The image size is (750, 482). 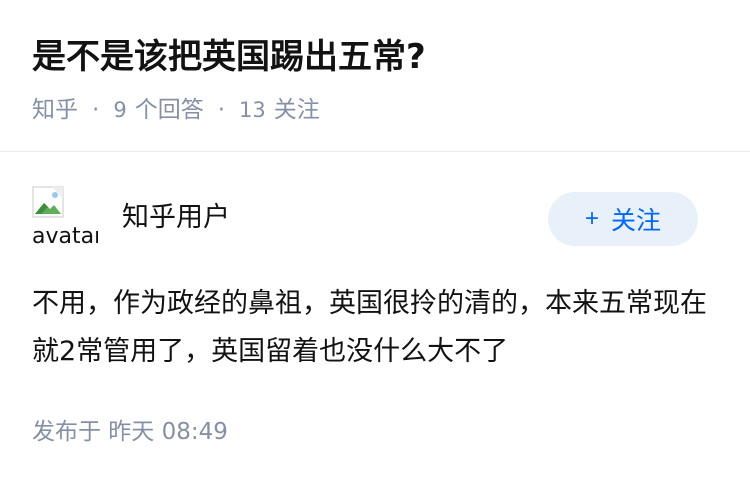 I want to click on question-meta: 知乎 · 9 个回答 · 13 关注, so click(x=176, y=110).